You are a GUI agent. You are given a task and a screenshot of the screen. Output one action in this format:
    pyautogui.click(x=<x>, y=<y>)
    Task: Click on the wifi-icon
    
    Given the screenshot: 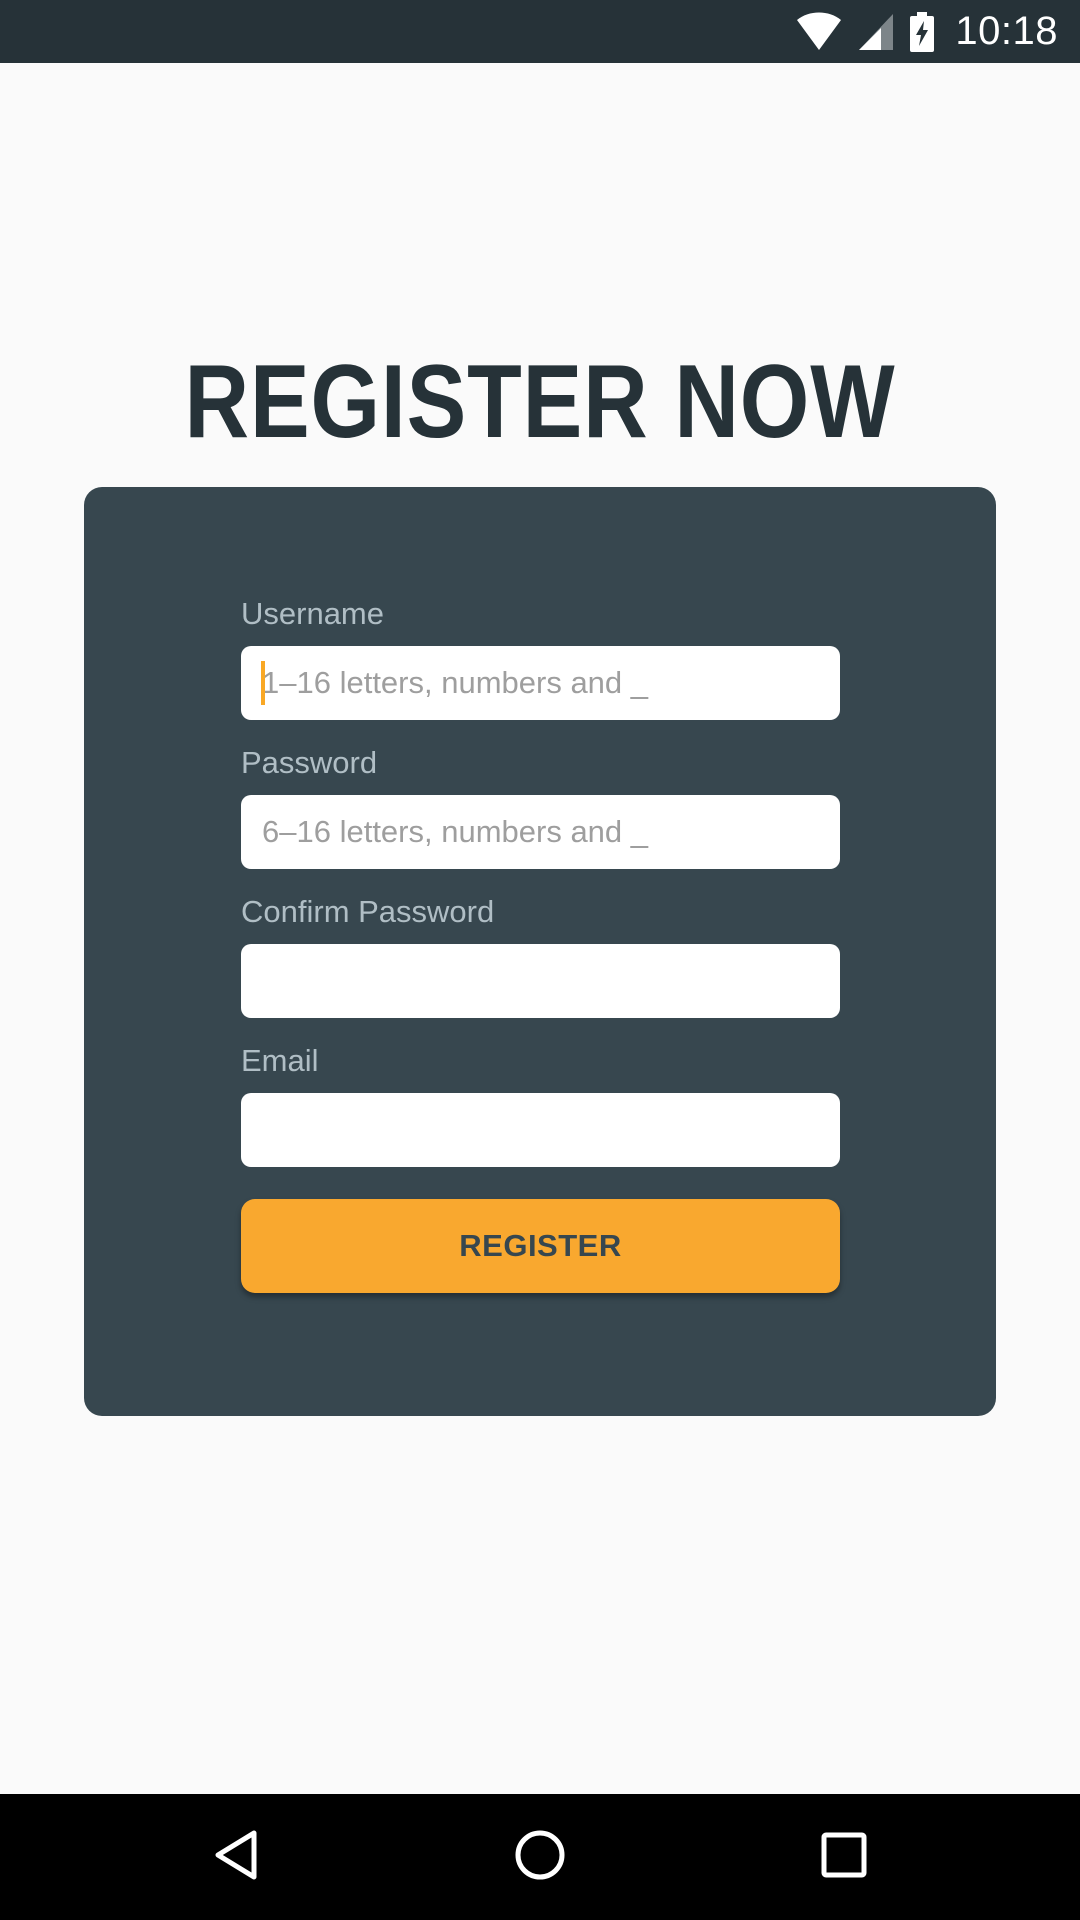 What is the action you would take?
    pyautogui.click(x=819, y=32)
    